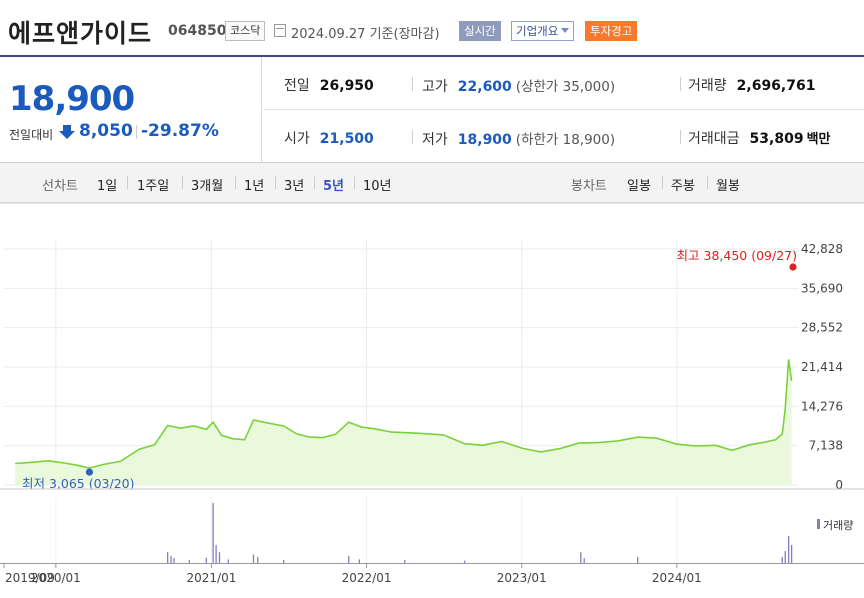 This screenshot has height=598, width=864. I want to click on y-tick-label: 21,414, so click(822, 367).